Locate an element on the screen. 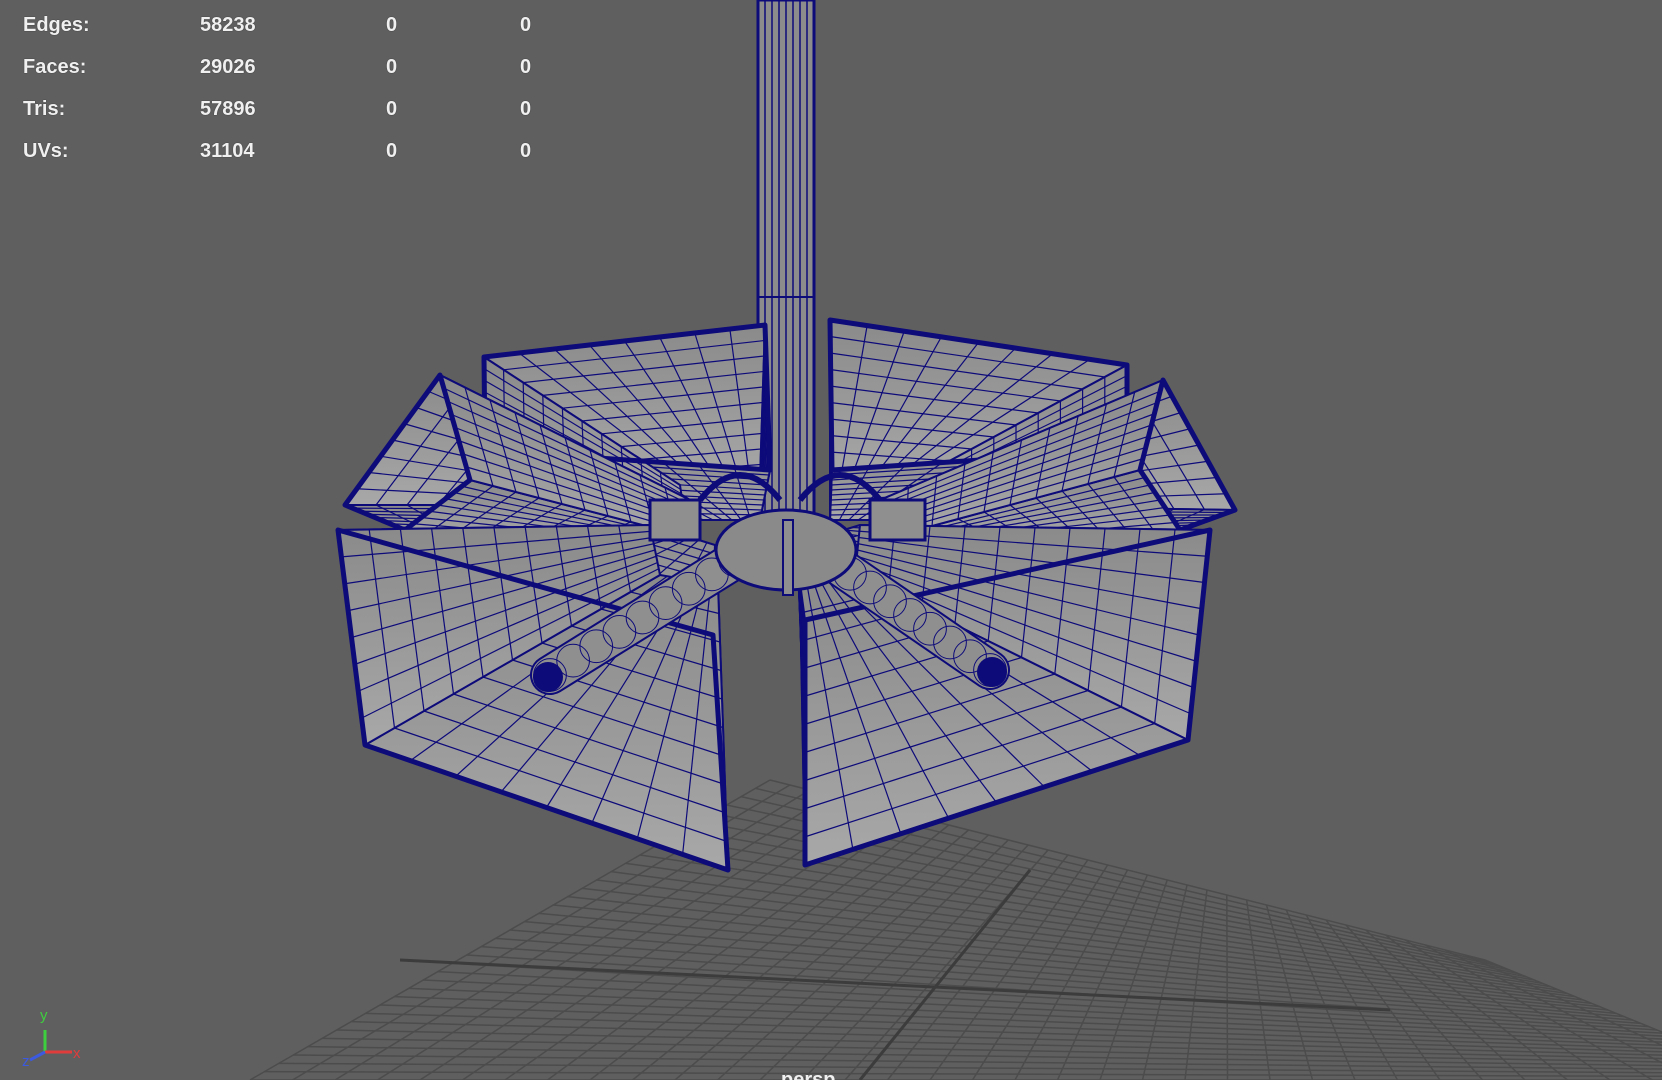 This screenshot has height=1080, width=1662. axis-x-label: x is located at coordinates (77, 1053).